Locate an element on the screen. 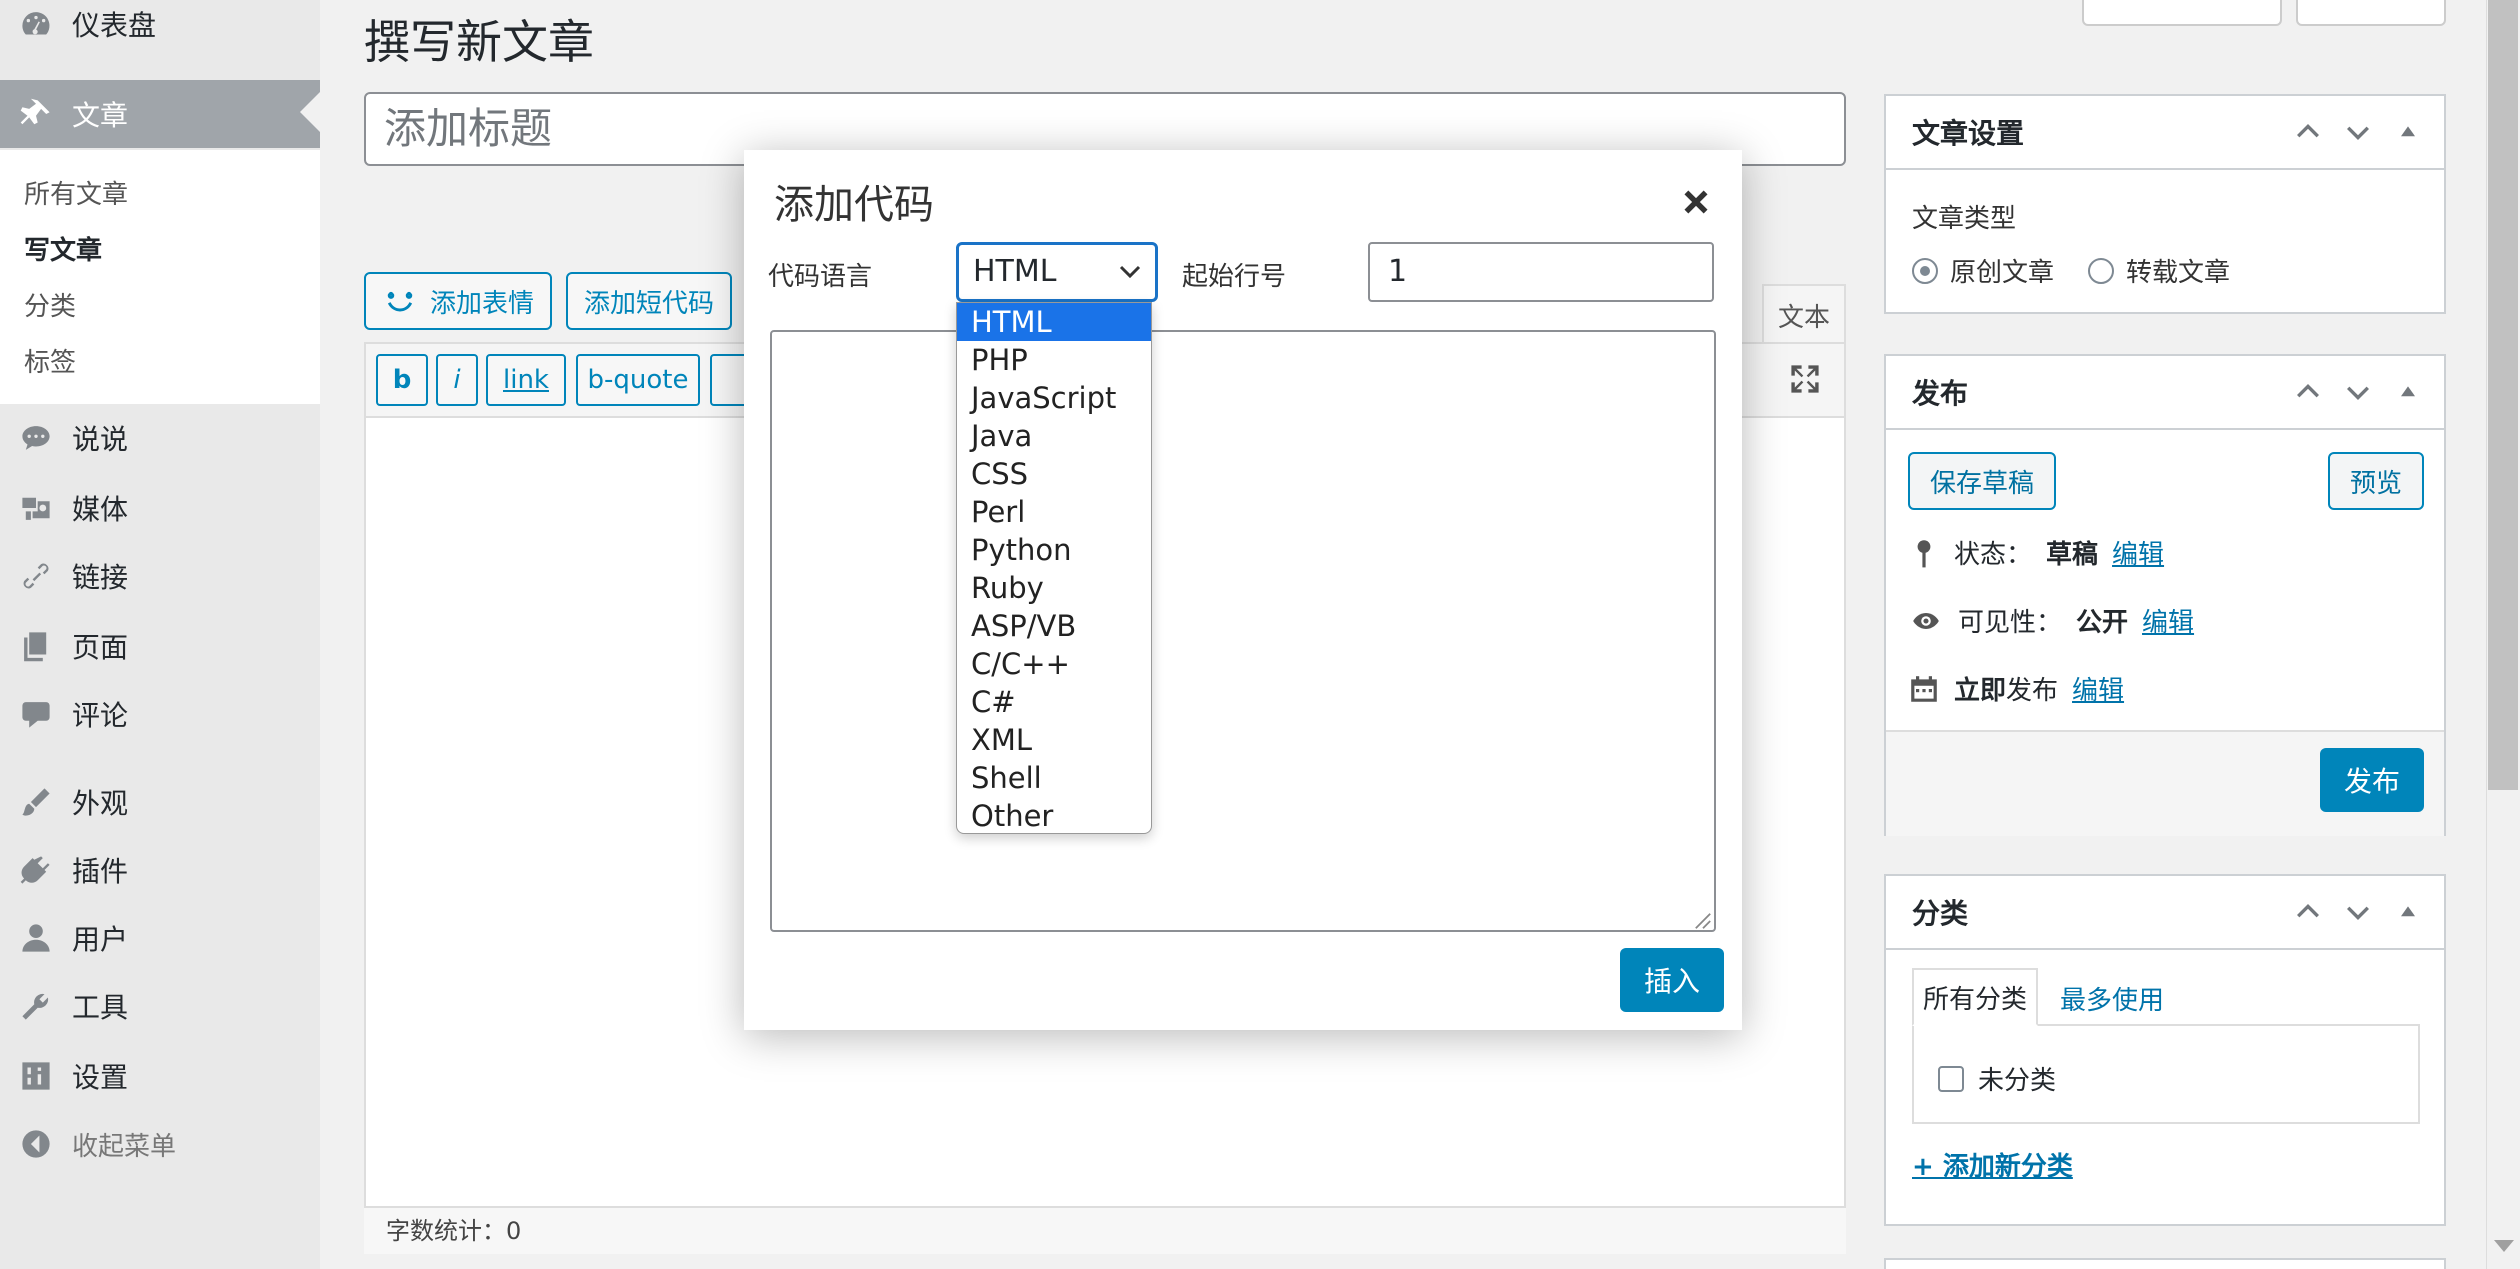 The height and width of the screenshot is (1269, 2520). edit-schedule-link: 编辑 is located at coordinates (2098, 688).